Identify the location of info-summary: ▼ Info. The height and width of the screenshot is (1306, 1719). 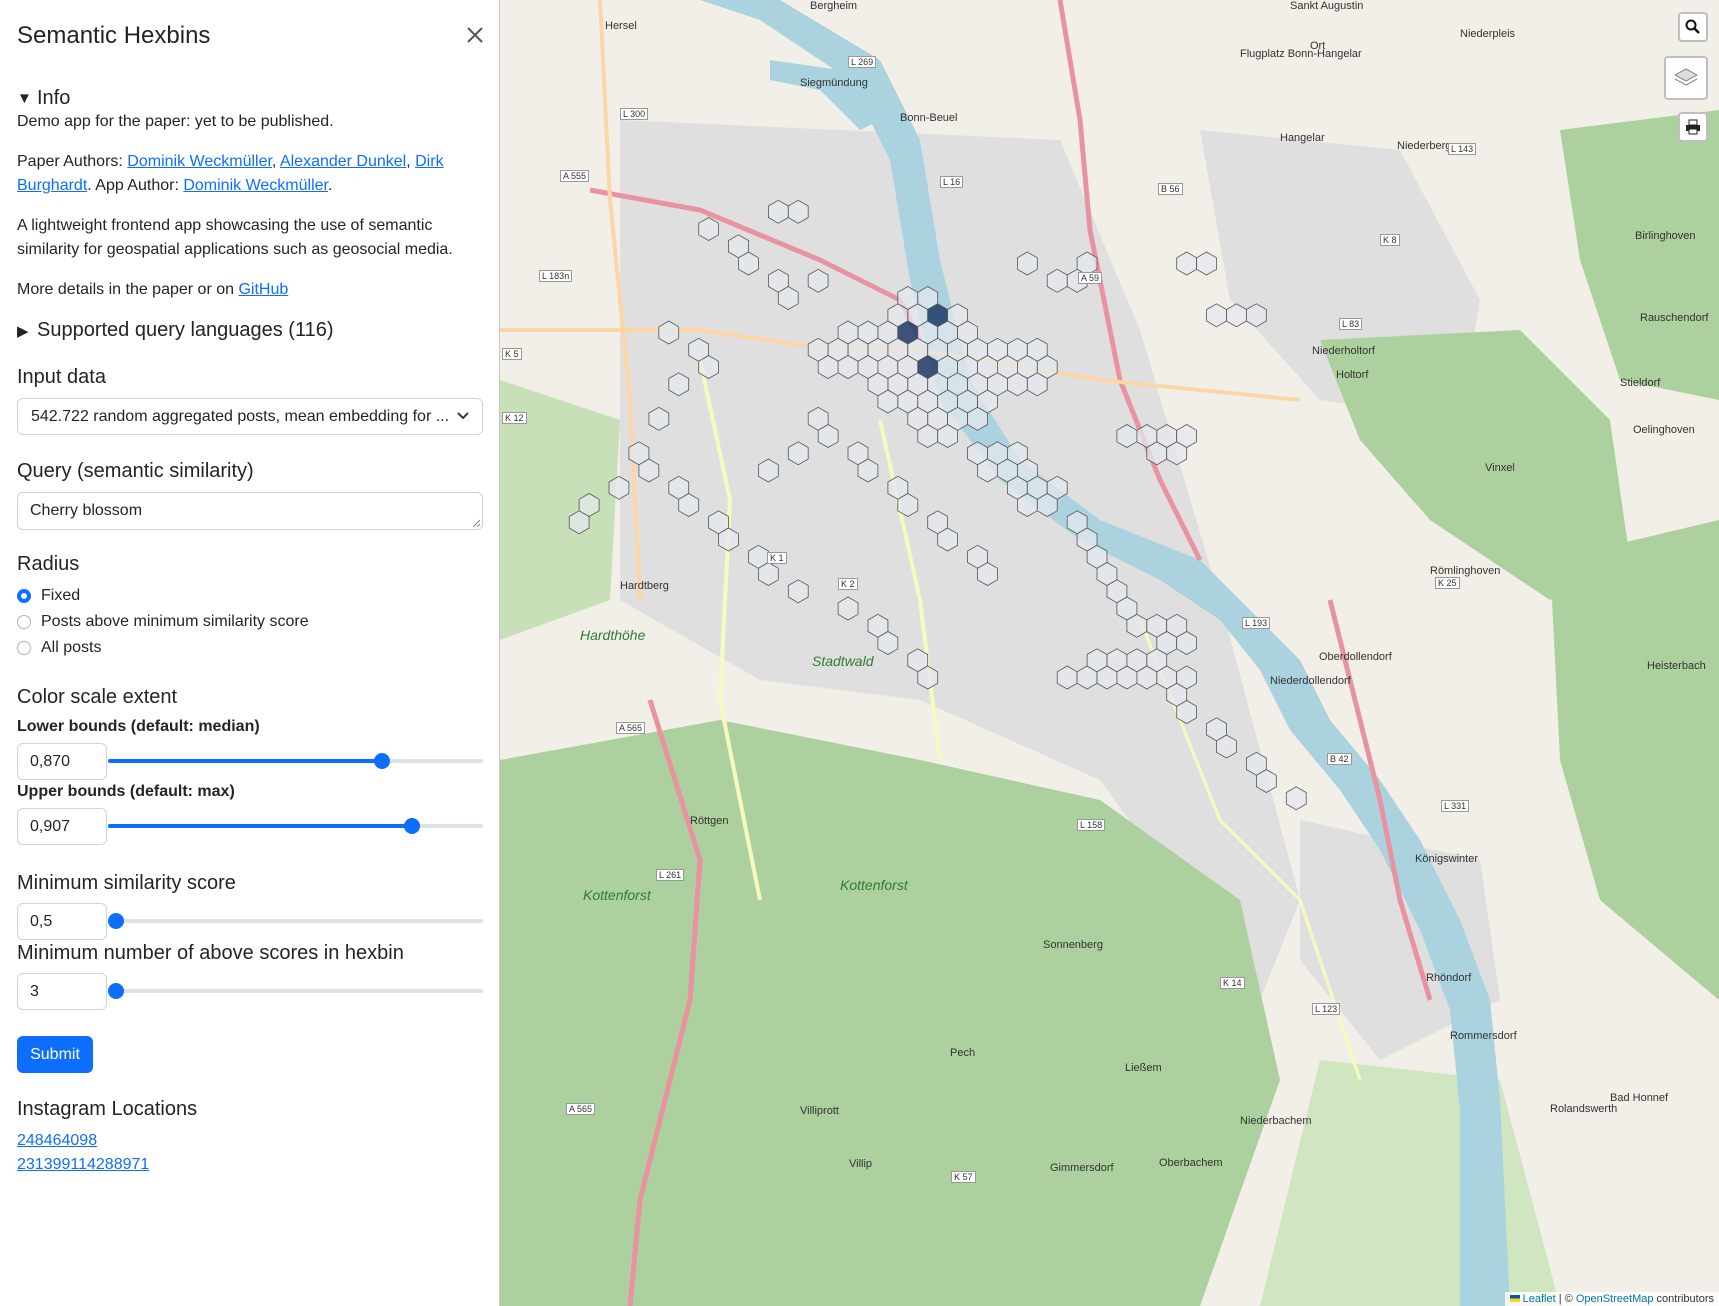
(43, 98).